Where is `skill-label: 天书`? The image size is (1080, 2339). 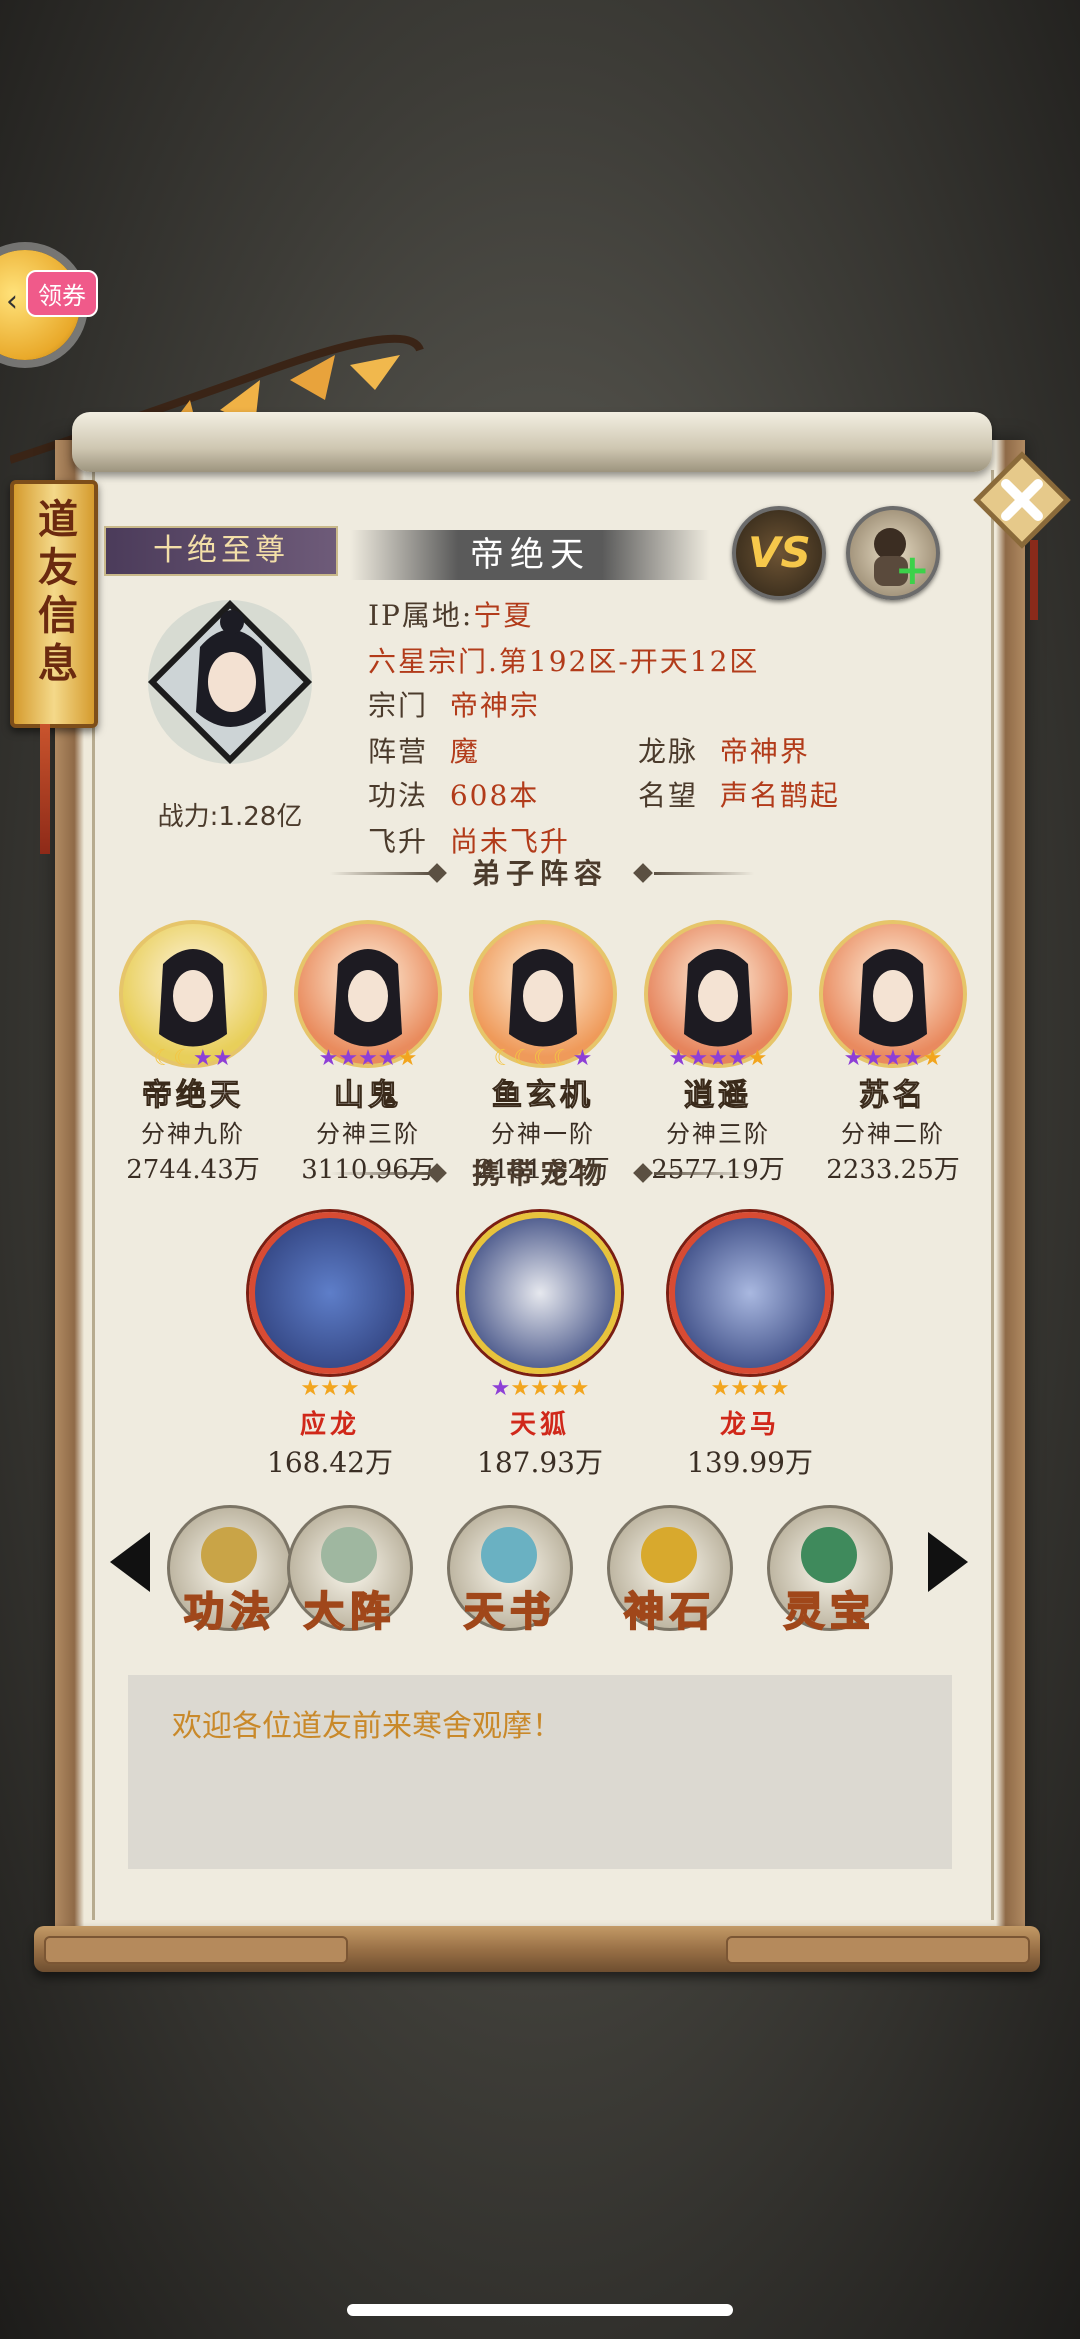
skill-label: 天书 is located at coordinates (509, 1611).